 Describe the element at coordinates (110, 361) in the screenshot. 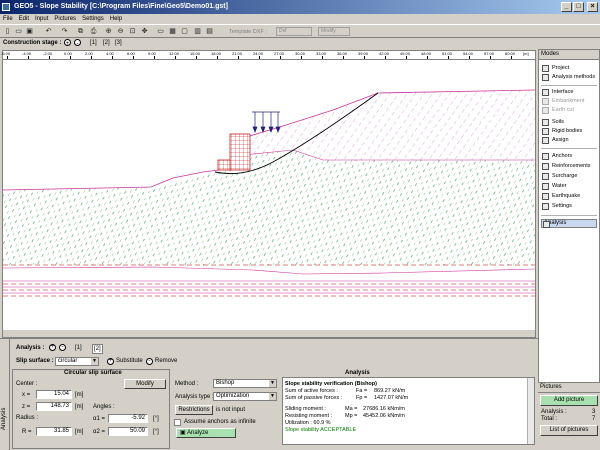

I see `substitute-icon: +` at that location.